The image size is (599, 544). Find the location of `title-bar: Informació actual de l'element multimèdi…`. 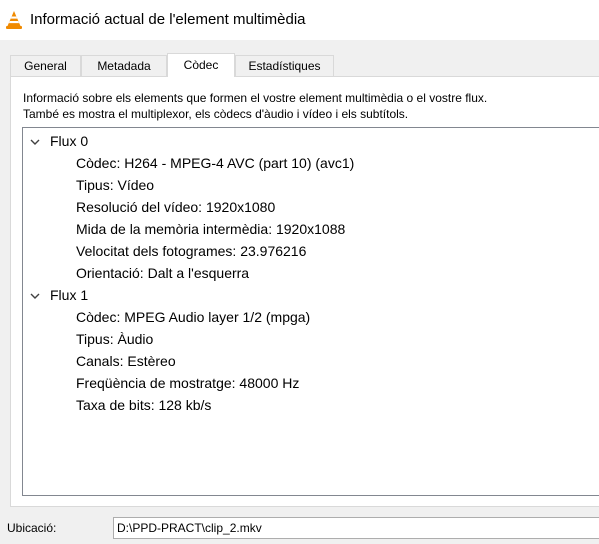

title-bar: Informació actual de l'element multimèdi… is located at coordinates (299, 20).